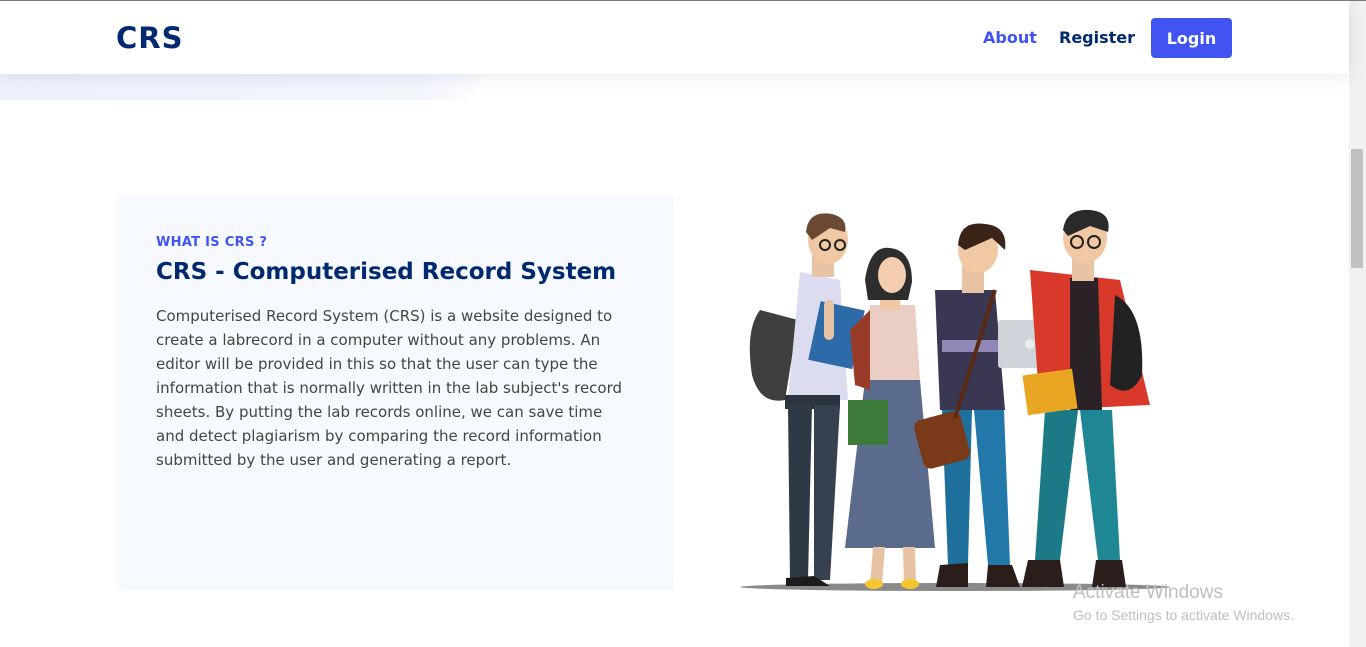 Image resolution: width=1366 pixels, height=647 pixels. I want to click on scrollbar-track, so click(1357, 324).